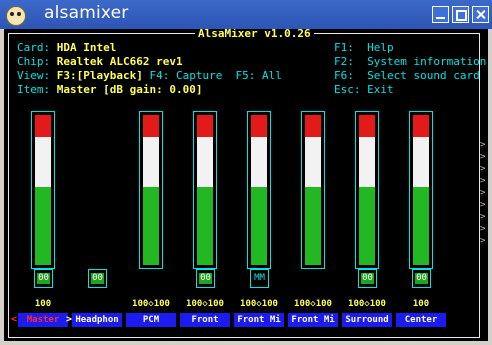  I want to click on info-card: Card: HDA Intel, so click(66, 48).